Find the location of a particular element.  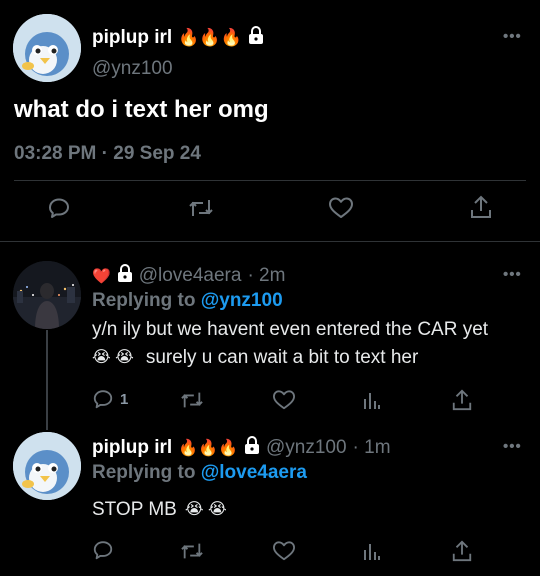

avatar-reply1 is located at coordinates (47, 295).